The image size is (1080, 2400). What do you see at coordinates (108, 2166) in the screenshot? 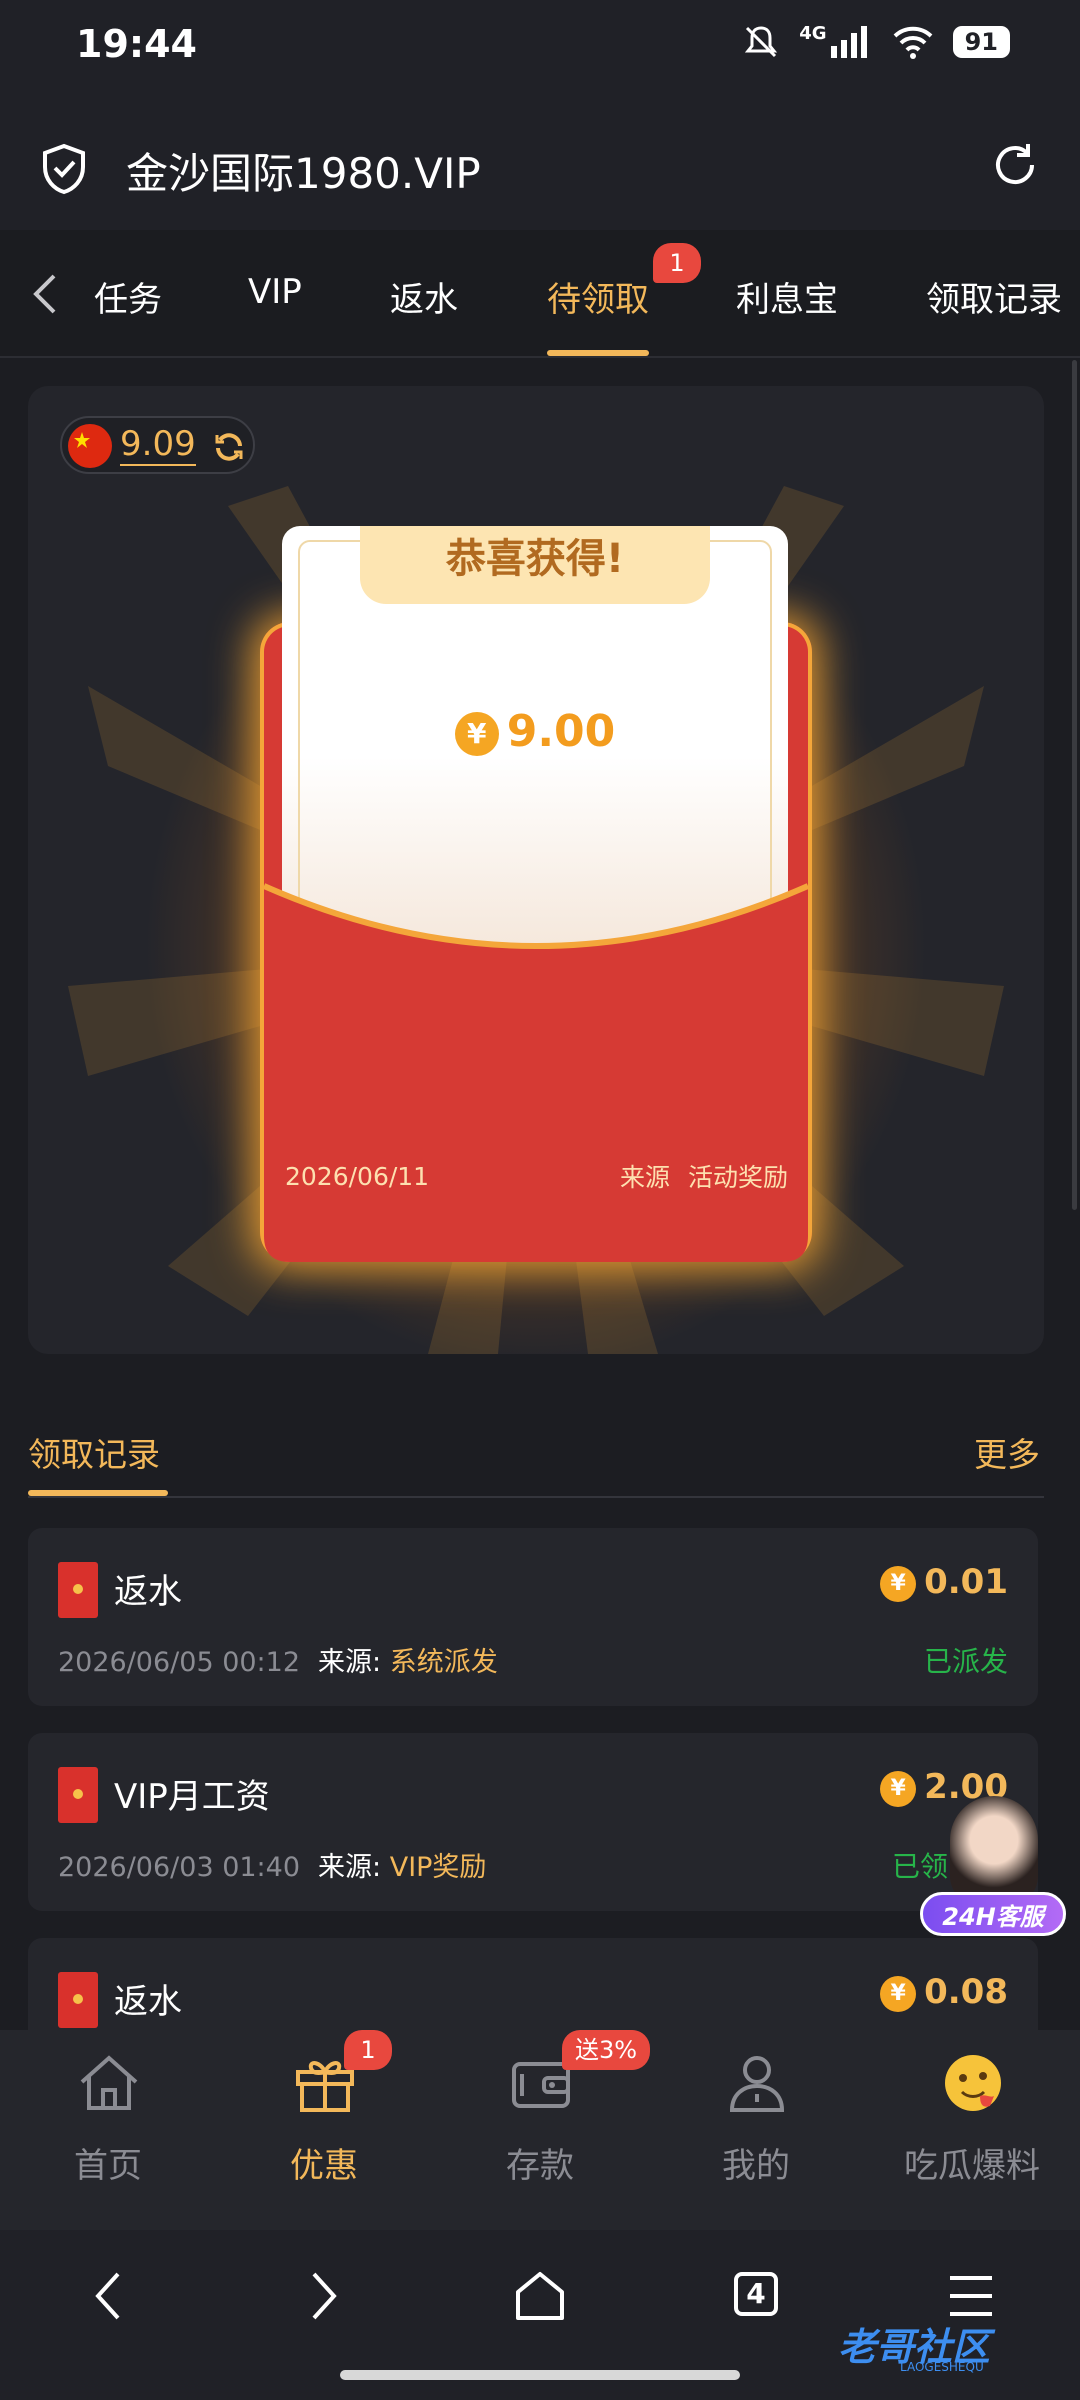
I see `nav-home-label: 首页` at bounding box center [108, 2166].